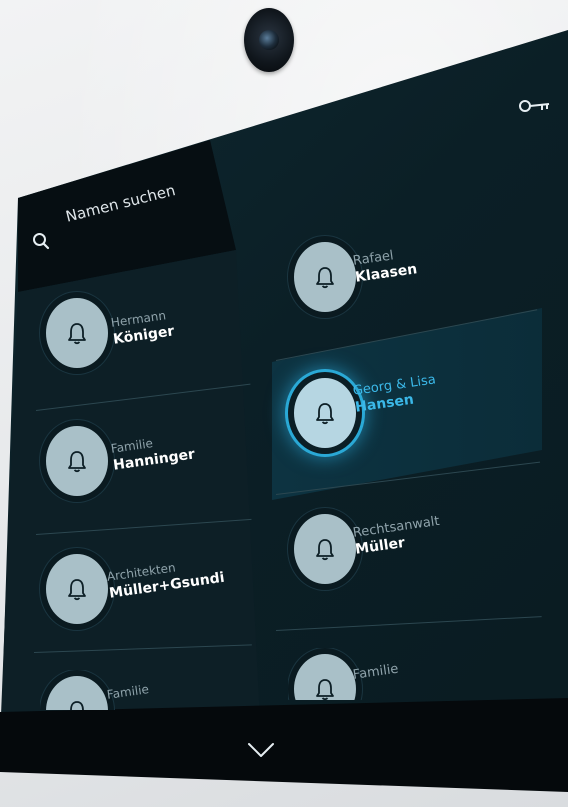 Image resolution: width=568 pixels, height=807 pixels. Describe the element at coordinates (41, 241) in the screenshot. I see `search-icon` at that location.